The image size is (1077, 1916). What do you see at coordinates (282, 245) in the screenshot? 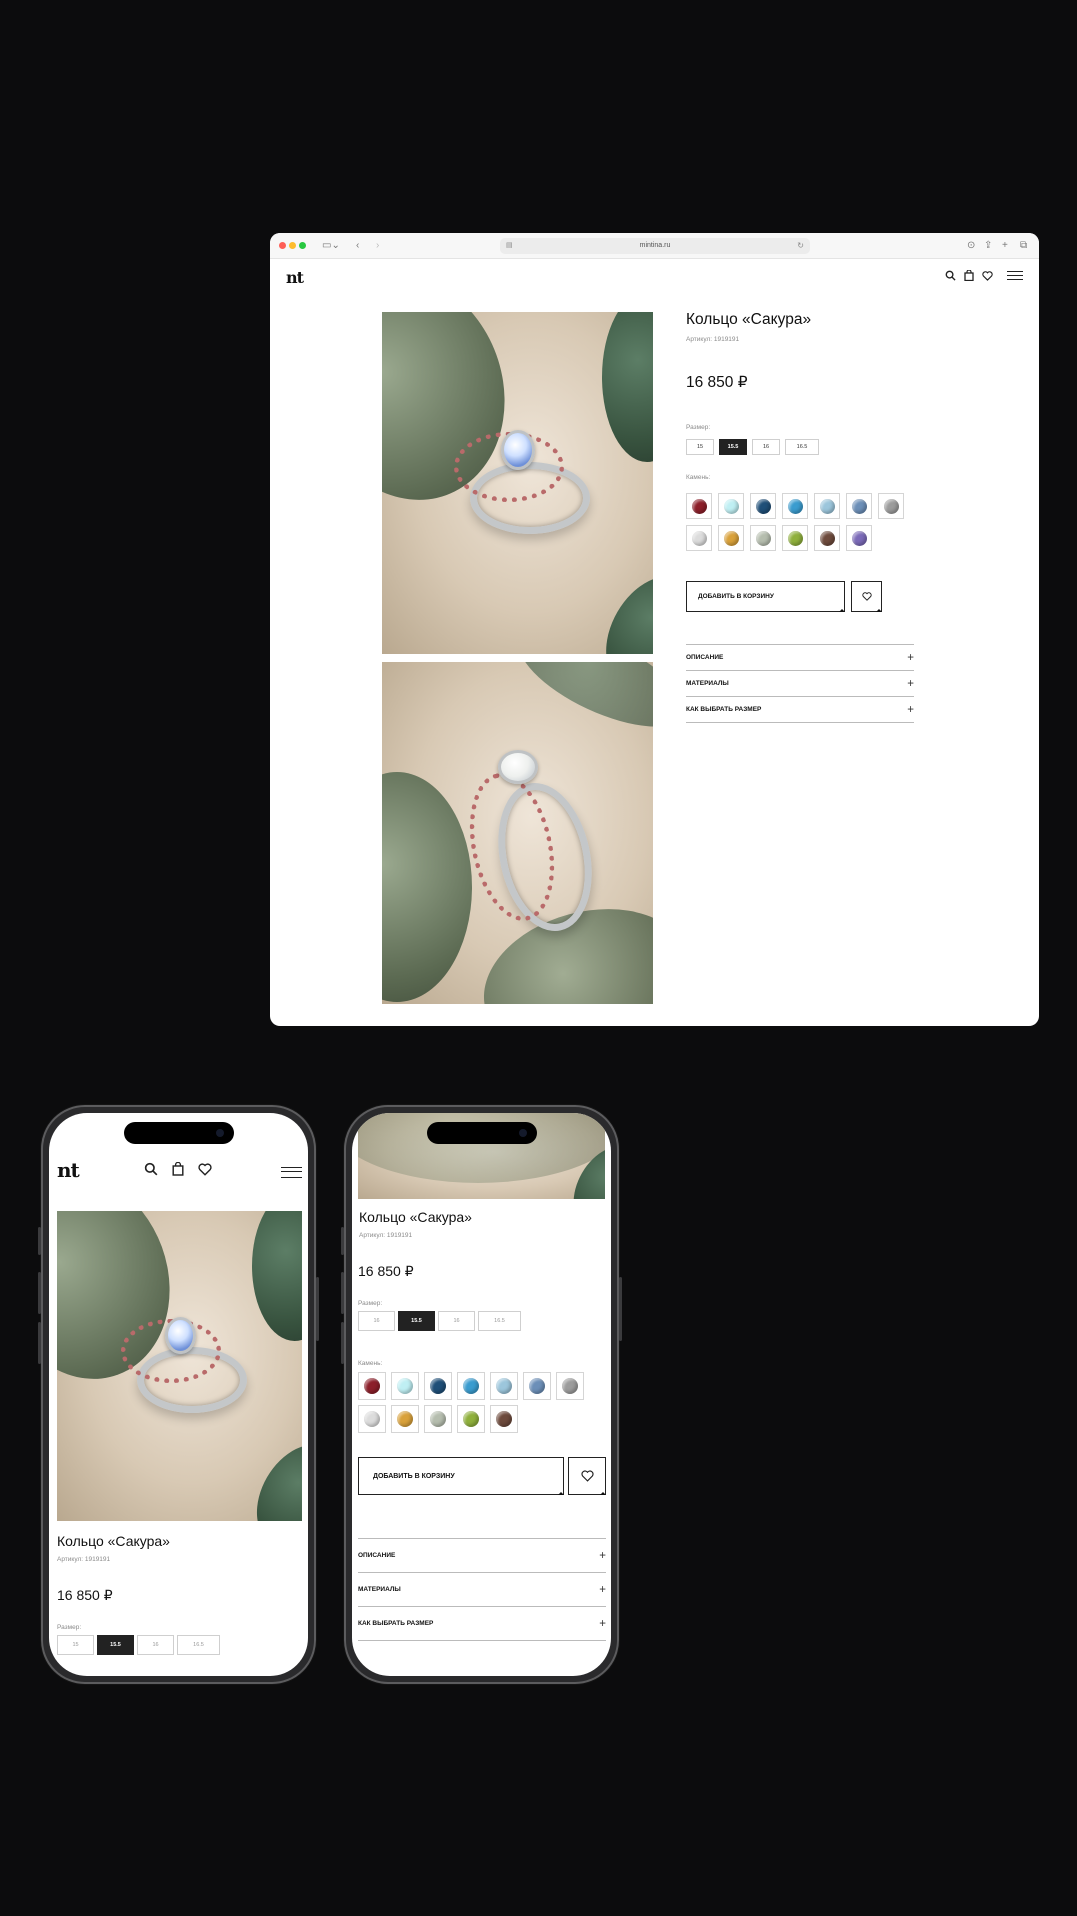
I see `close-window-button` at bounding box center [282, 245].